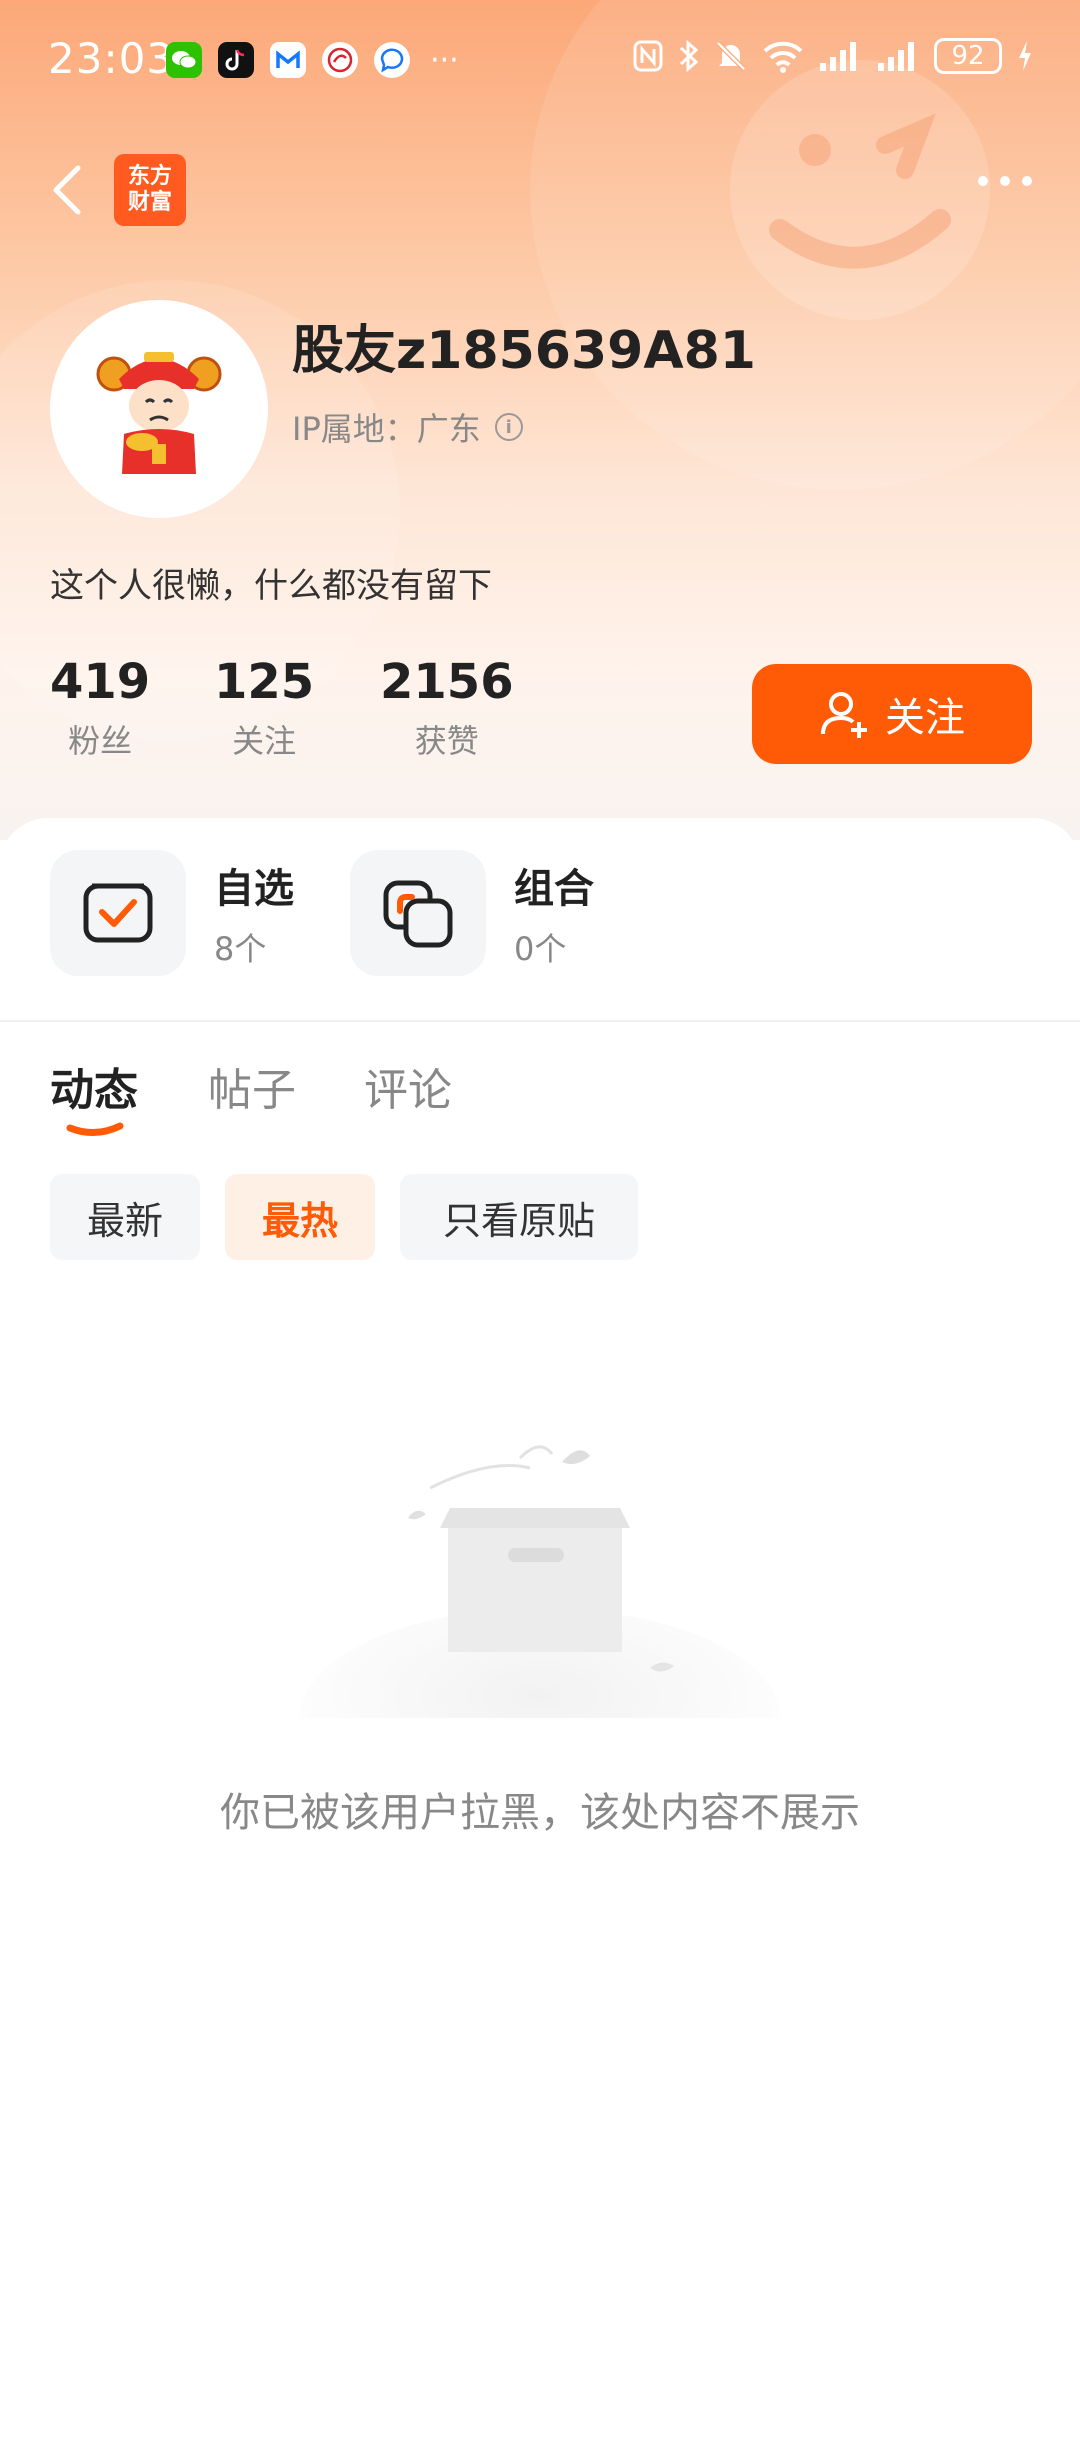  What do you see at coordinates (838, 56) in the screenshot?
I see `signal-icon` at bounding box center [838, 56].